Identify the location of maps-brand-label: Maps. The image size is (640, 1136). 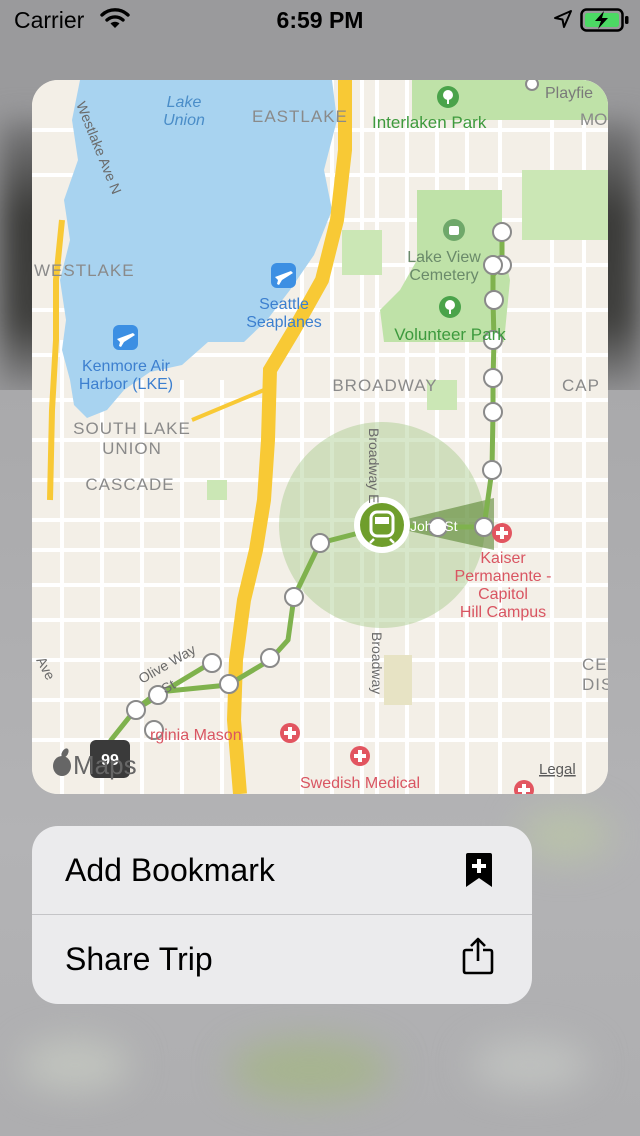
(105, 765).